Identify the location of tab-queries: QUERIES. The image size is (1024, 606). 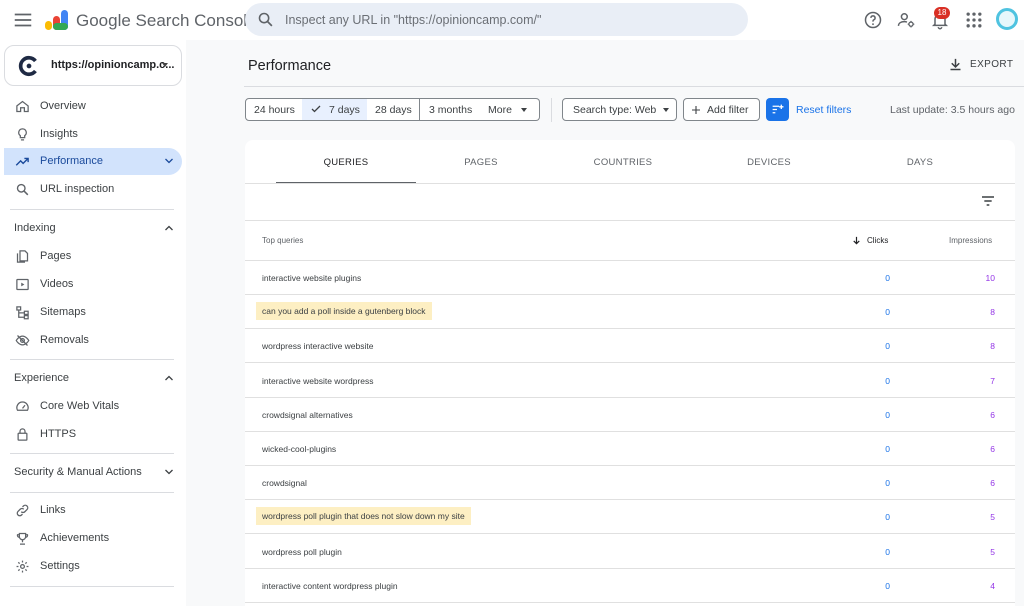
(346, 162).